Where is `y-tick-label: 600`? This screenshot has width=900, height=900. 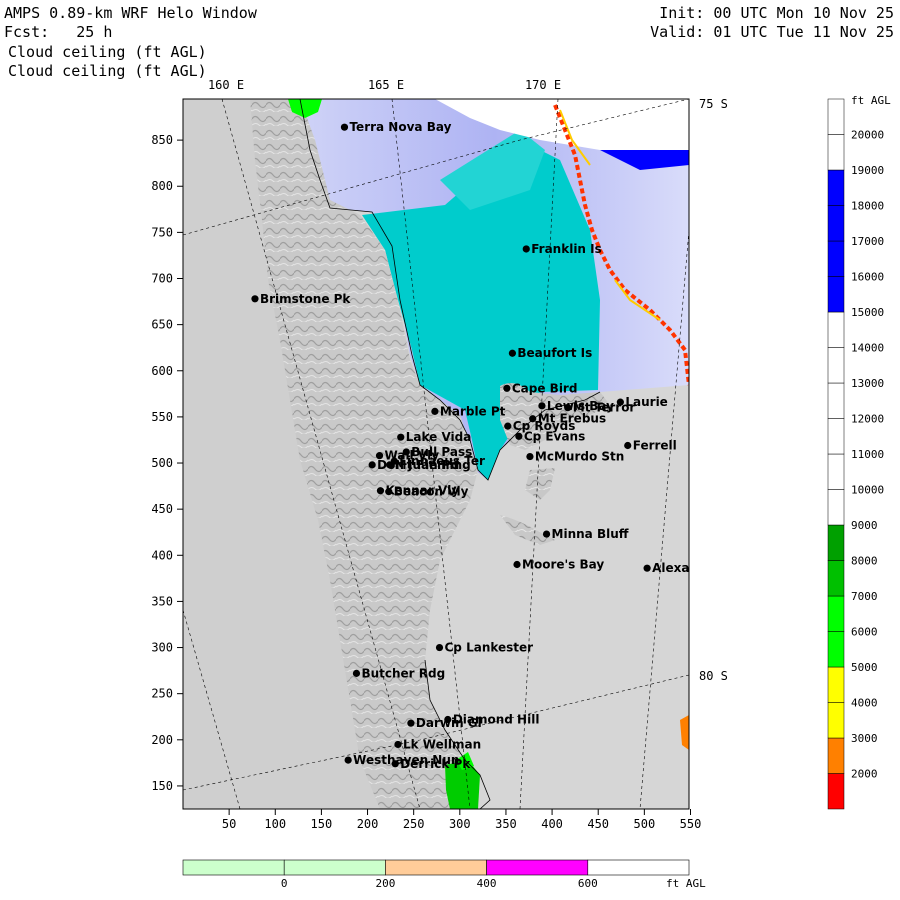
y-tick-label: 600 is located at coordinates (162, 371).